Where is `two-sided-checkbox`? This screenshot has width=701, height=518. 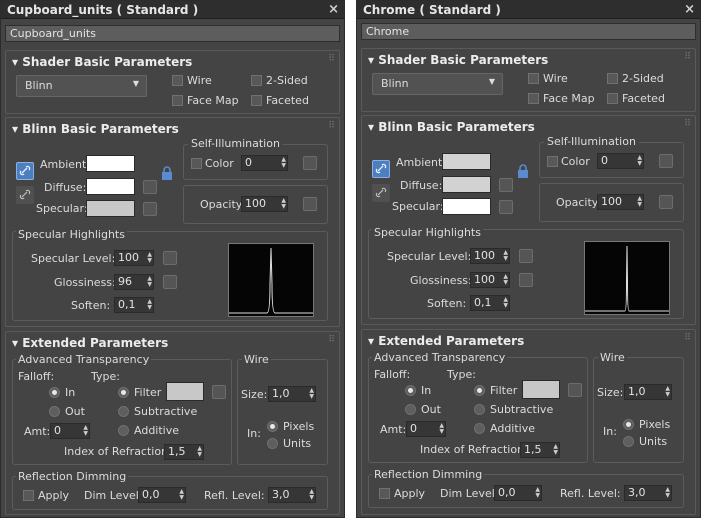 two-sided-checkbox is located at coordinates (612, 78).